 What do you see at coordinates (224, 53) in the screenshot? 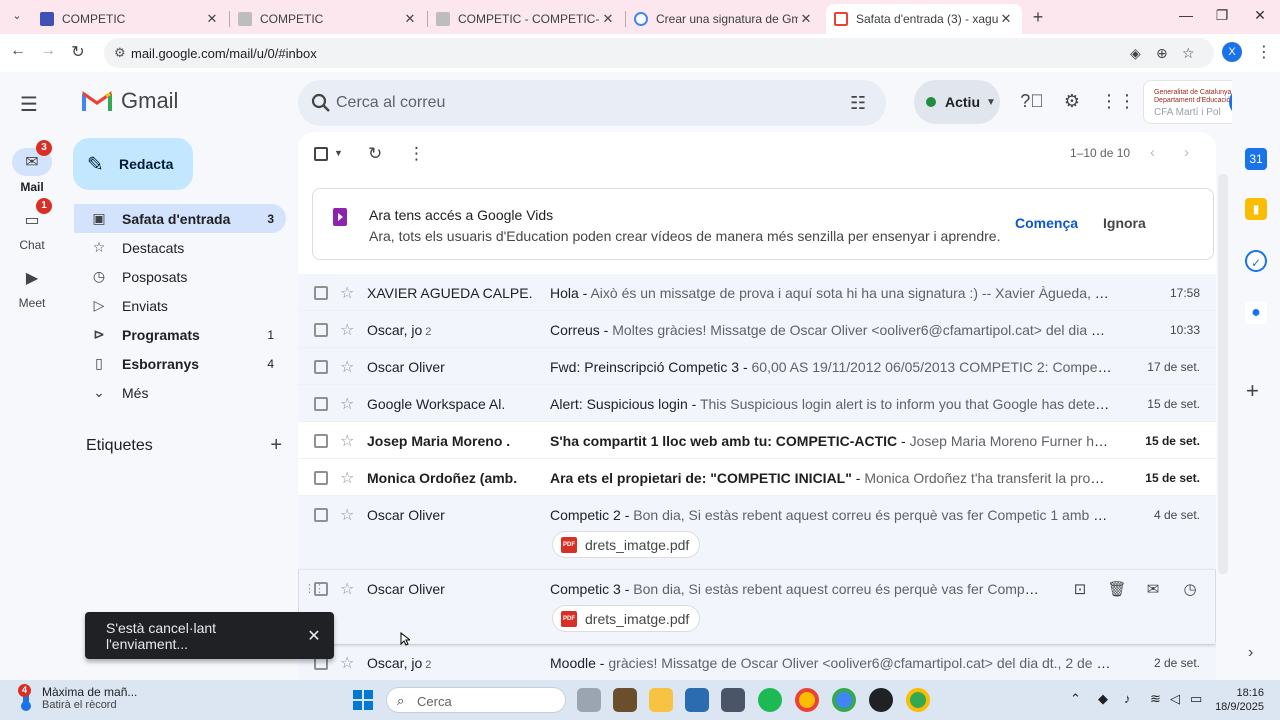
I see `url-text: mail.google.com/mail/u/0/#inbox` at bounding box center [224, 53].